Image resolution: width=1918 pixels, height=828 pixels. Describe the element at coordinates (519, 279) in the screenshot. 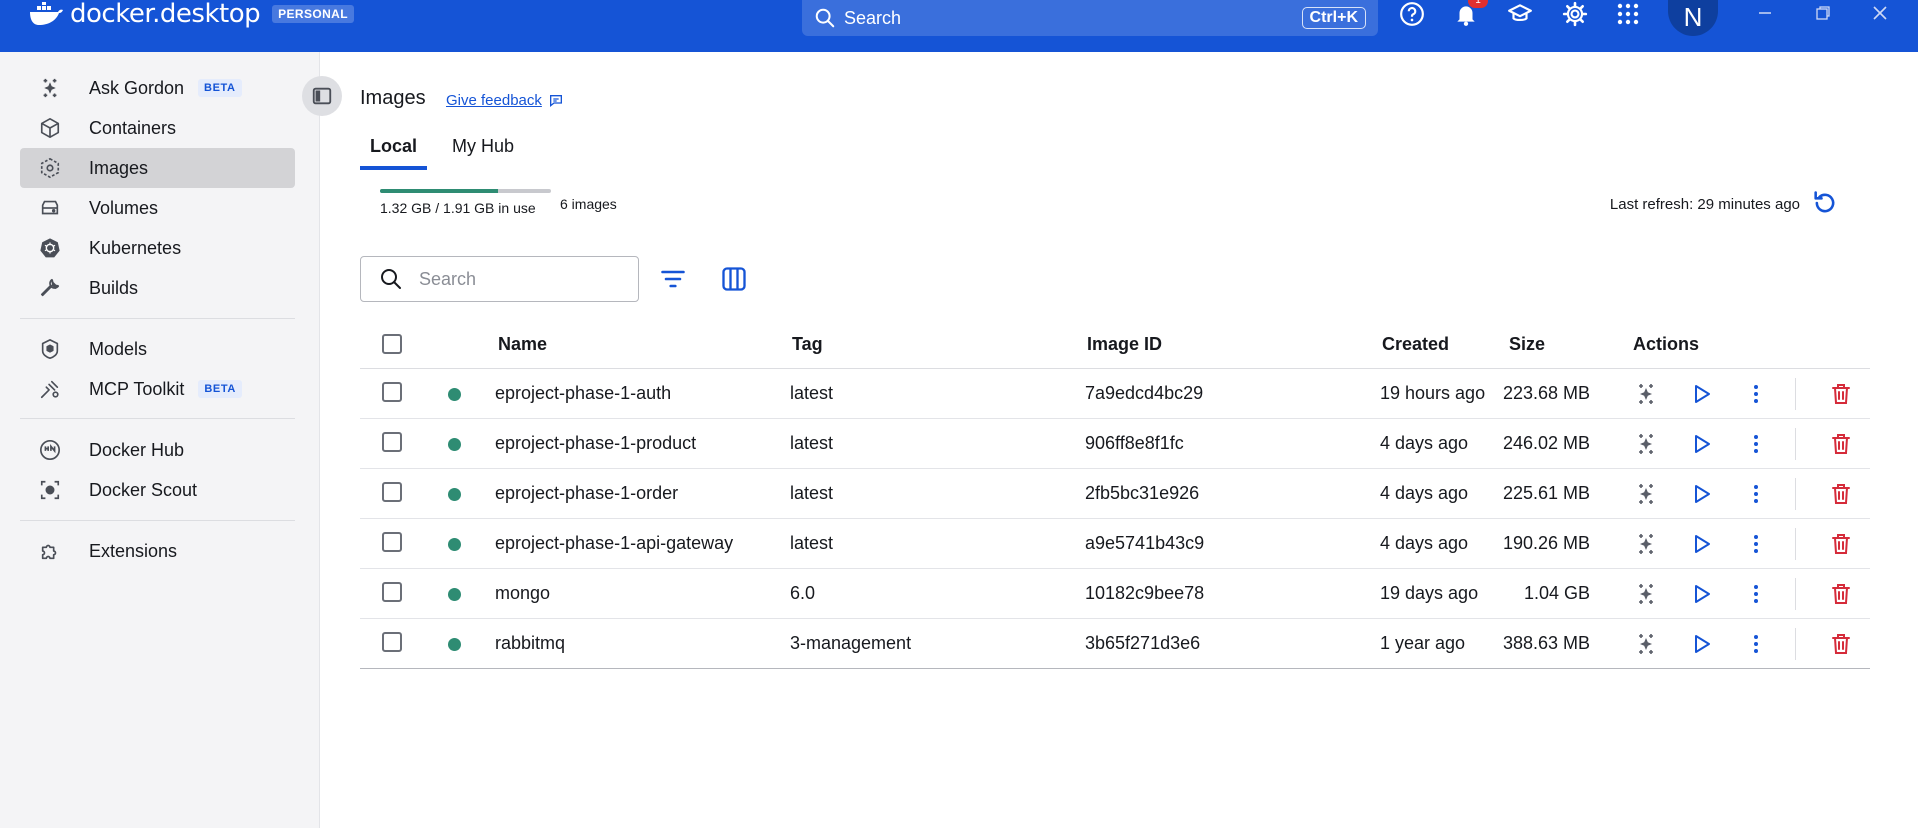

I see `search-input` at that location.